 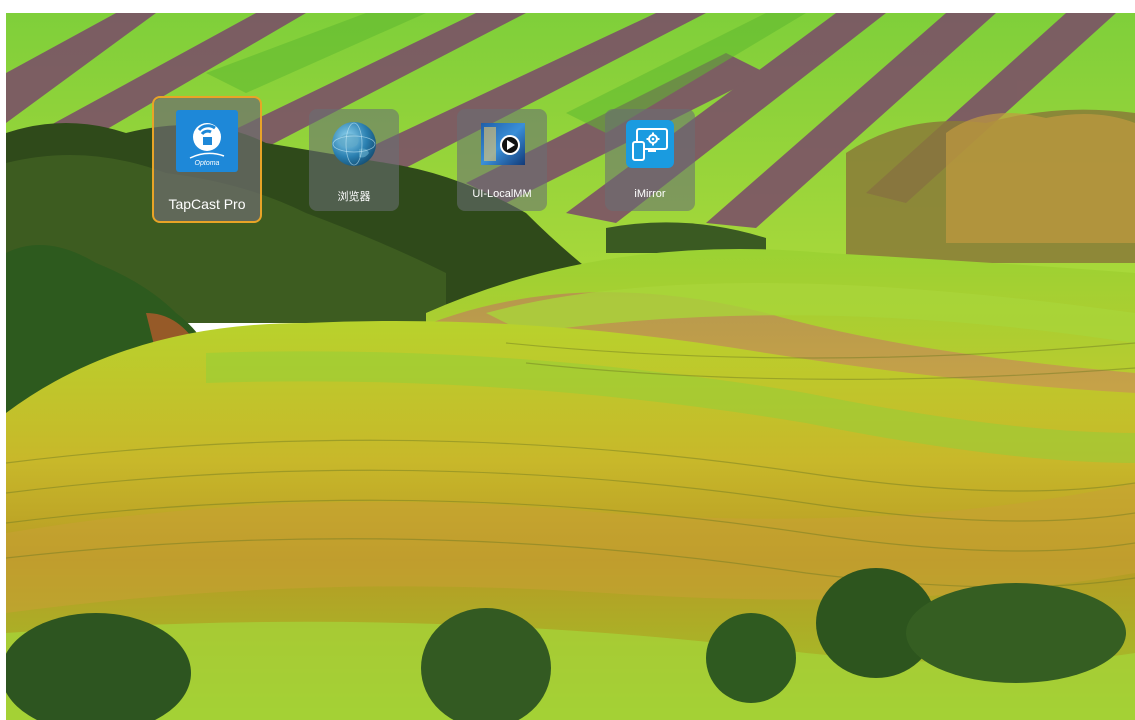 I want to click on globe-browser-icon, so click(x=354, y=144).